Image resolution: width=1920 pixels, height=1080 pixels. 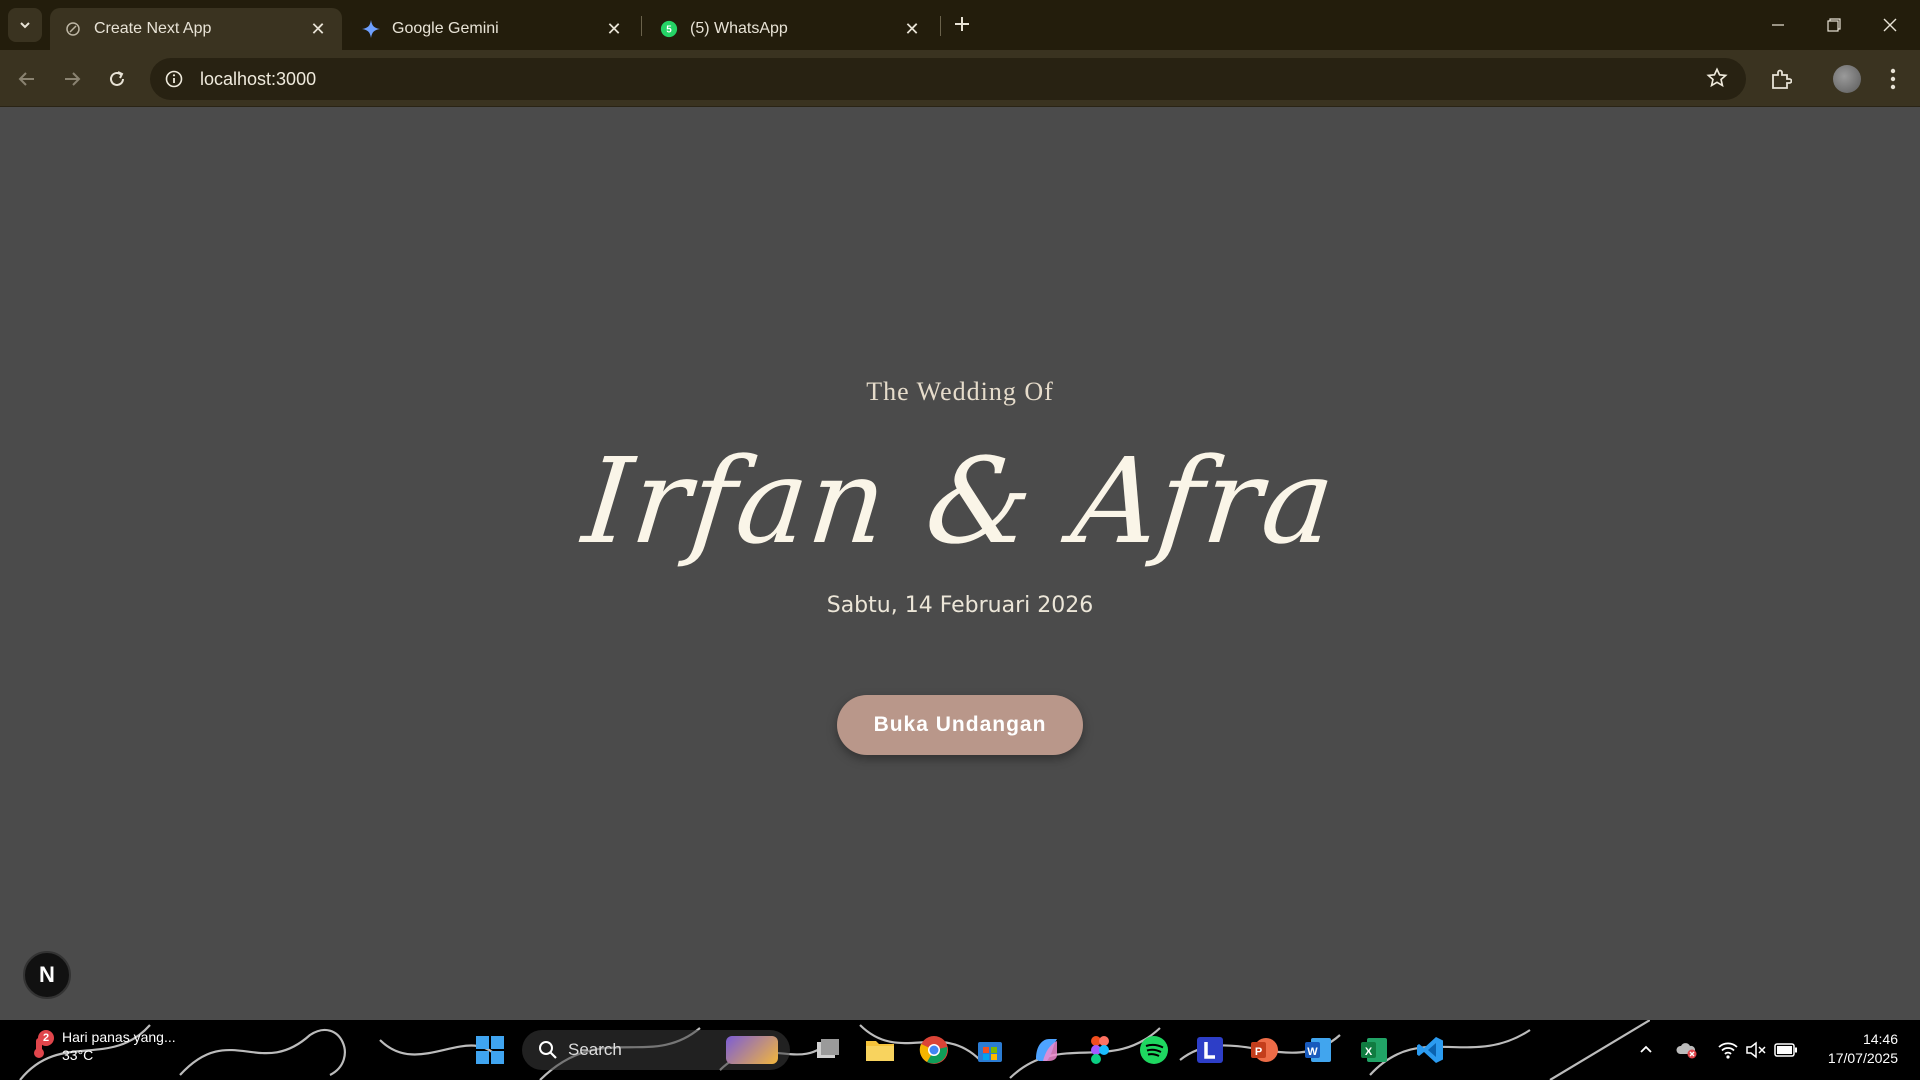 I want to click on chevron-down-icon, so click(x=25, y=25).